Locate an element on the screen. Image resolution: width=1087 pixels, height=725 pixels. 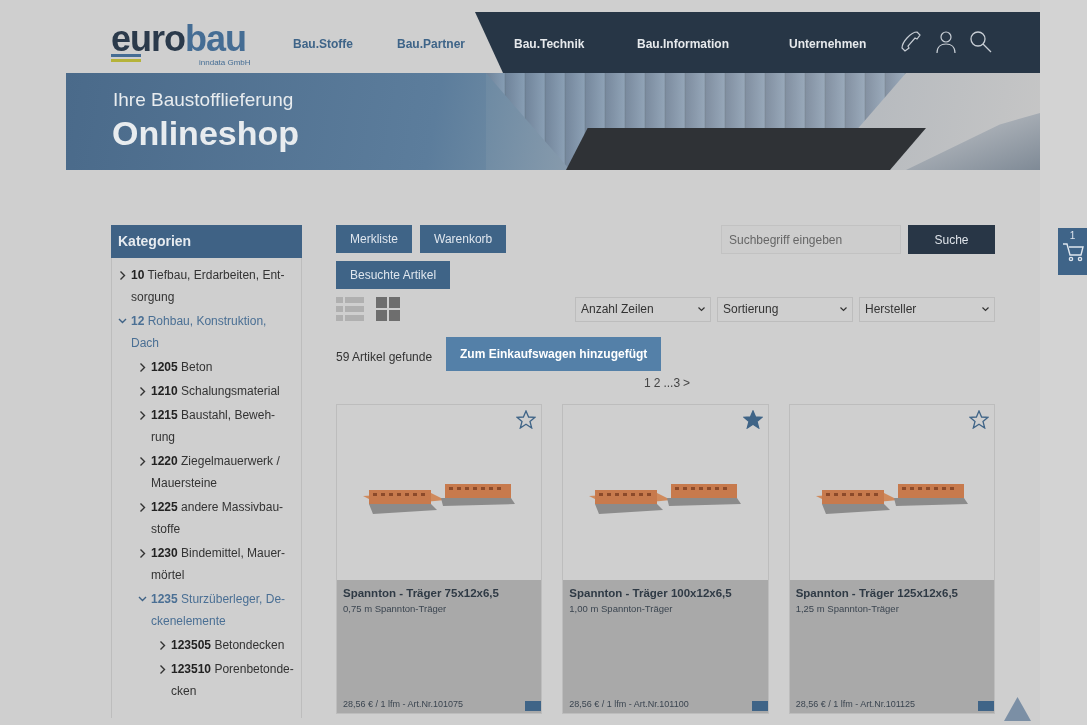
category-link: 10 Tiefbau, Erdarbeiten, Ent-sorgung is located at coordinates (213, 286).